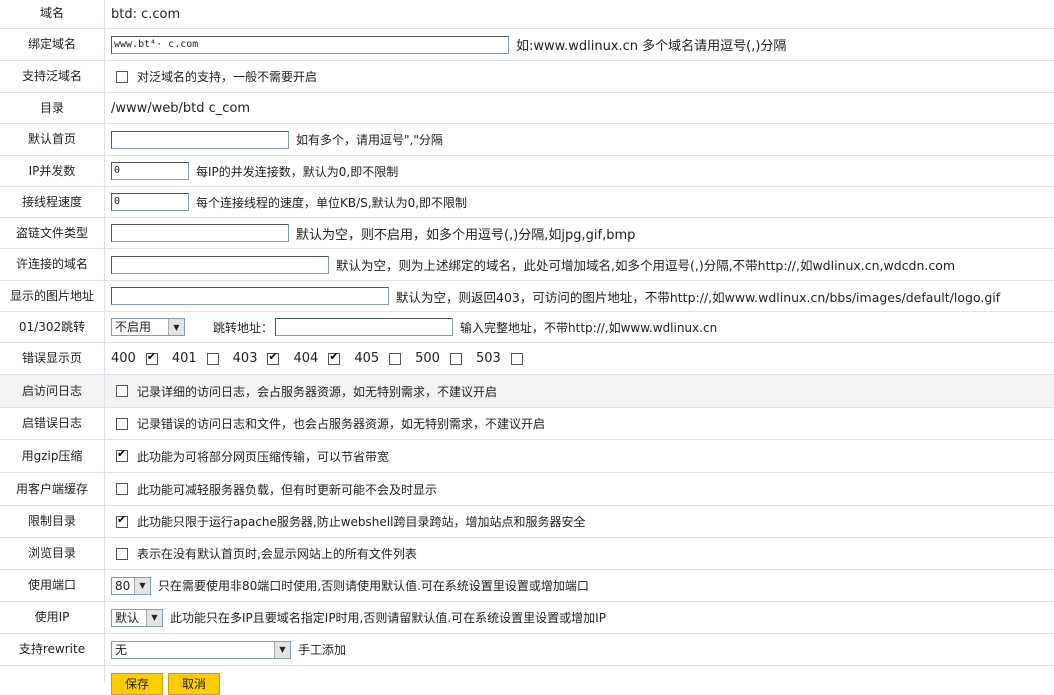 The width and height of the screenshot is (1054, 695). I want to click on thread-speed-input: 0, so click(150, 202).